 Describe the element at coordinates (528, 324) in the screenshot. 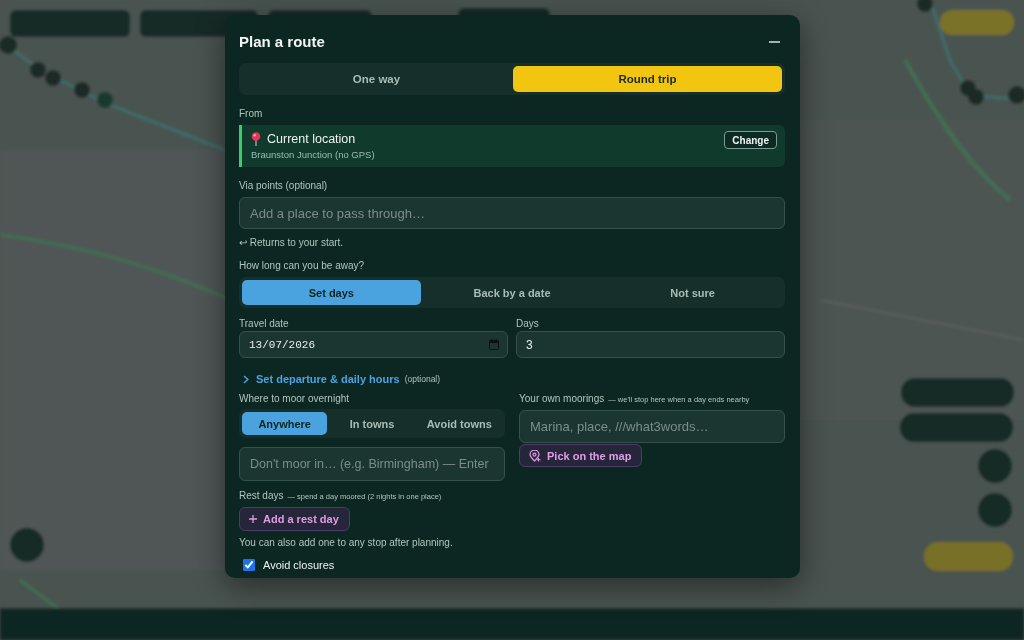

I see `field-label: Days` at that location.